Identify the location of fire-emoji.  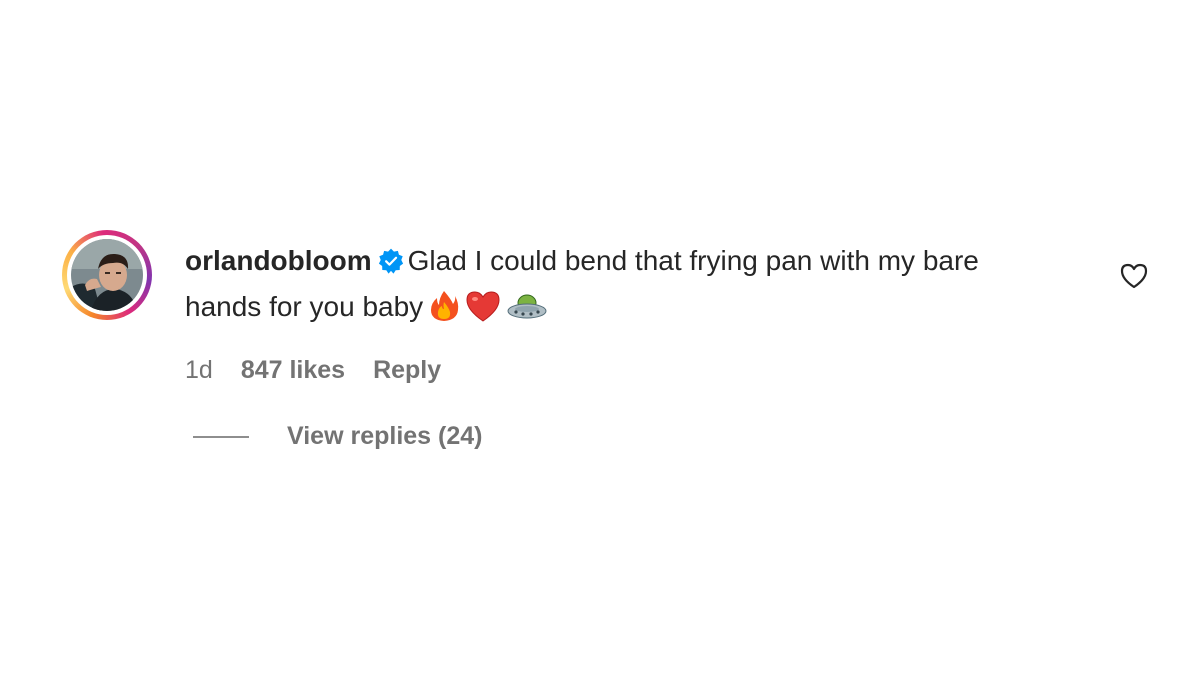
(444, 312).